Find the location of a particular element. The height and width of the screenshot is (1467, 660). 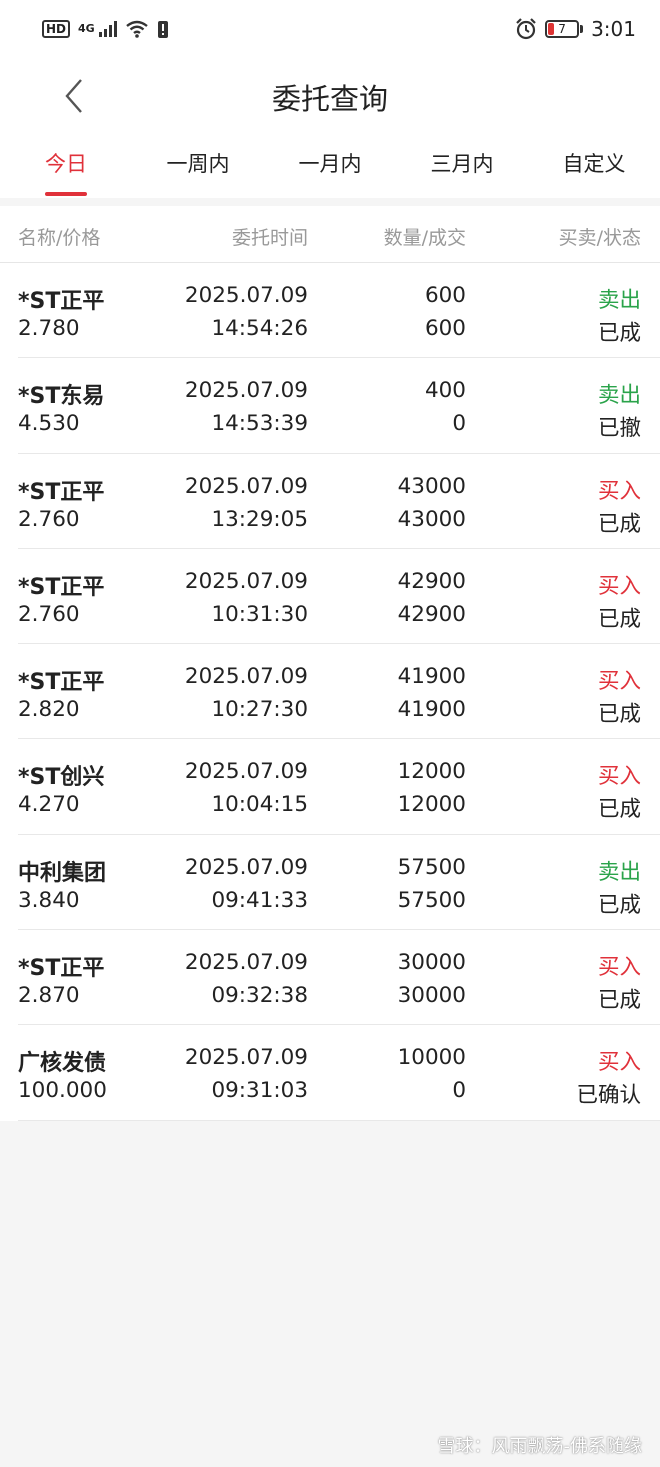

order-price: 2.820 is located at coordinates (49, 710).